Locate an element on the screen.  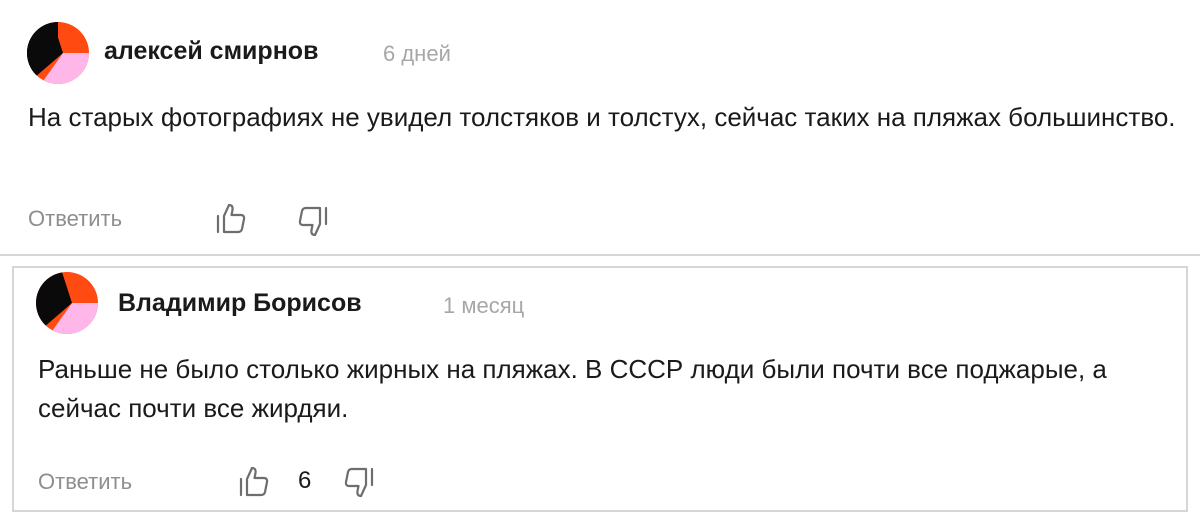
author-name: Владимир Борисов is located at coordinates (240, 303).